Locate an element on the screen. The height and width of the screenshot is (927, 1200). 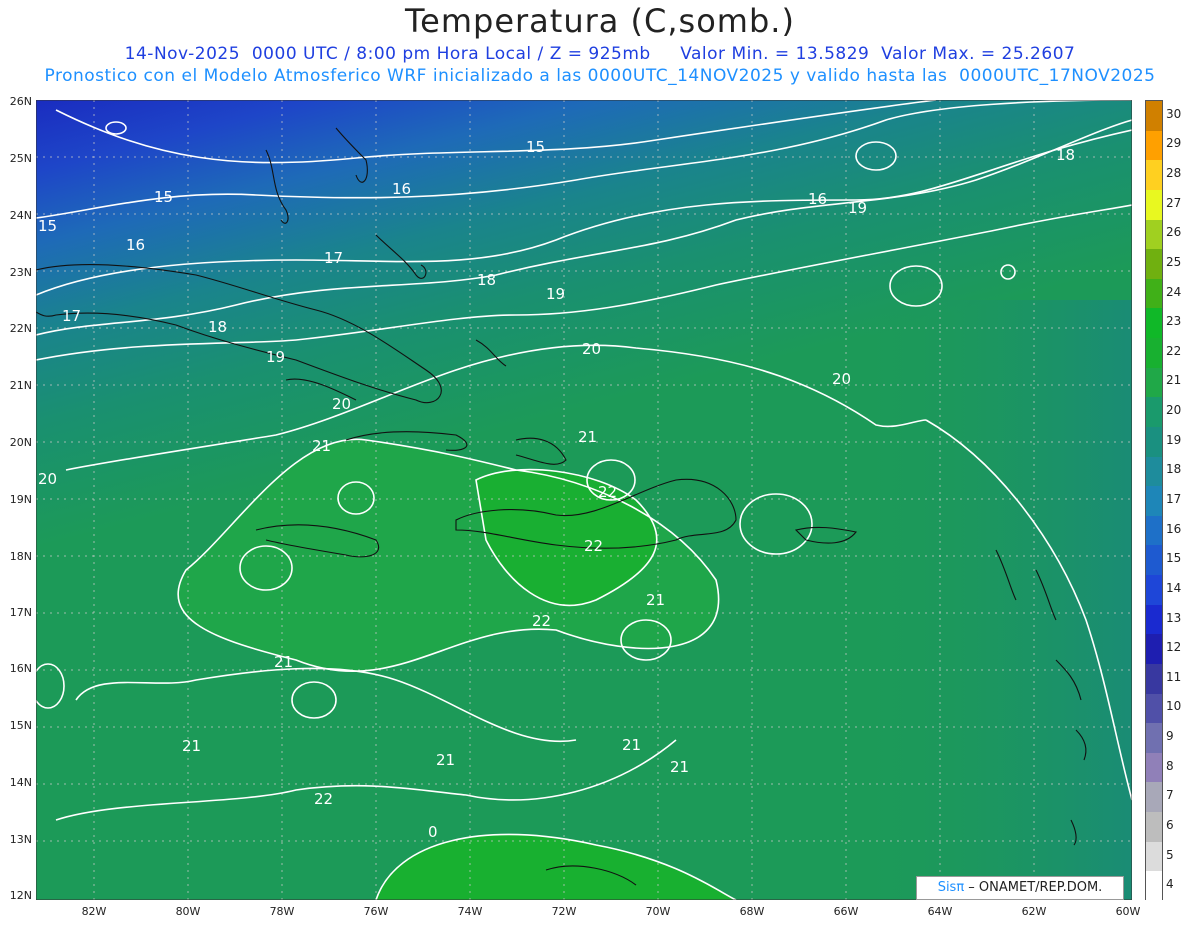
lon-label: 72W is located at coordinates (564, 911).